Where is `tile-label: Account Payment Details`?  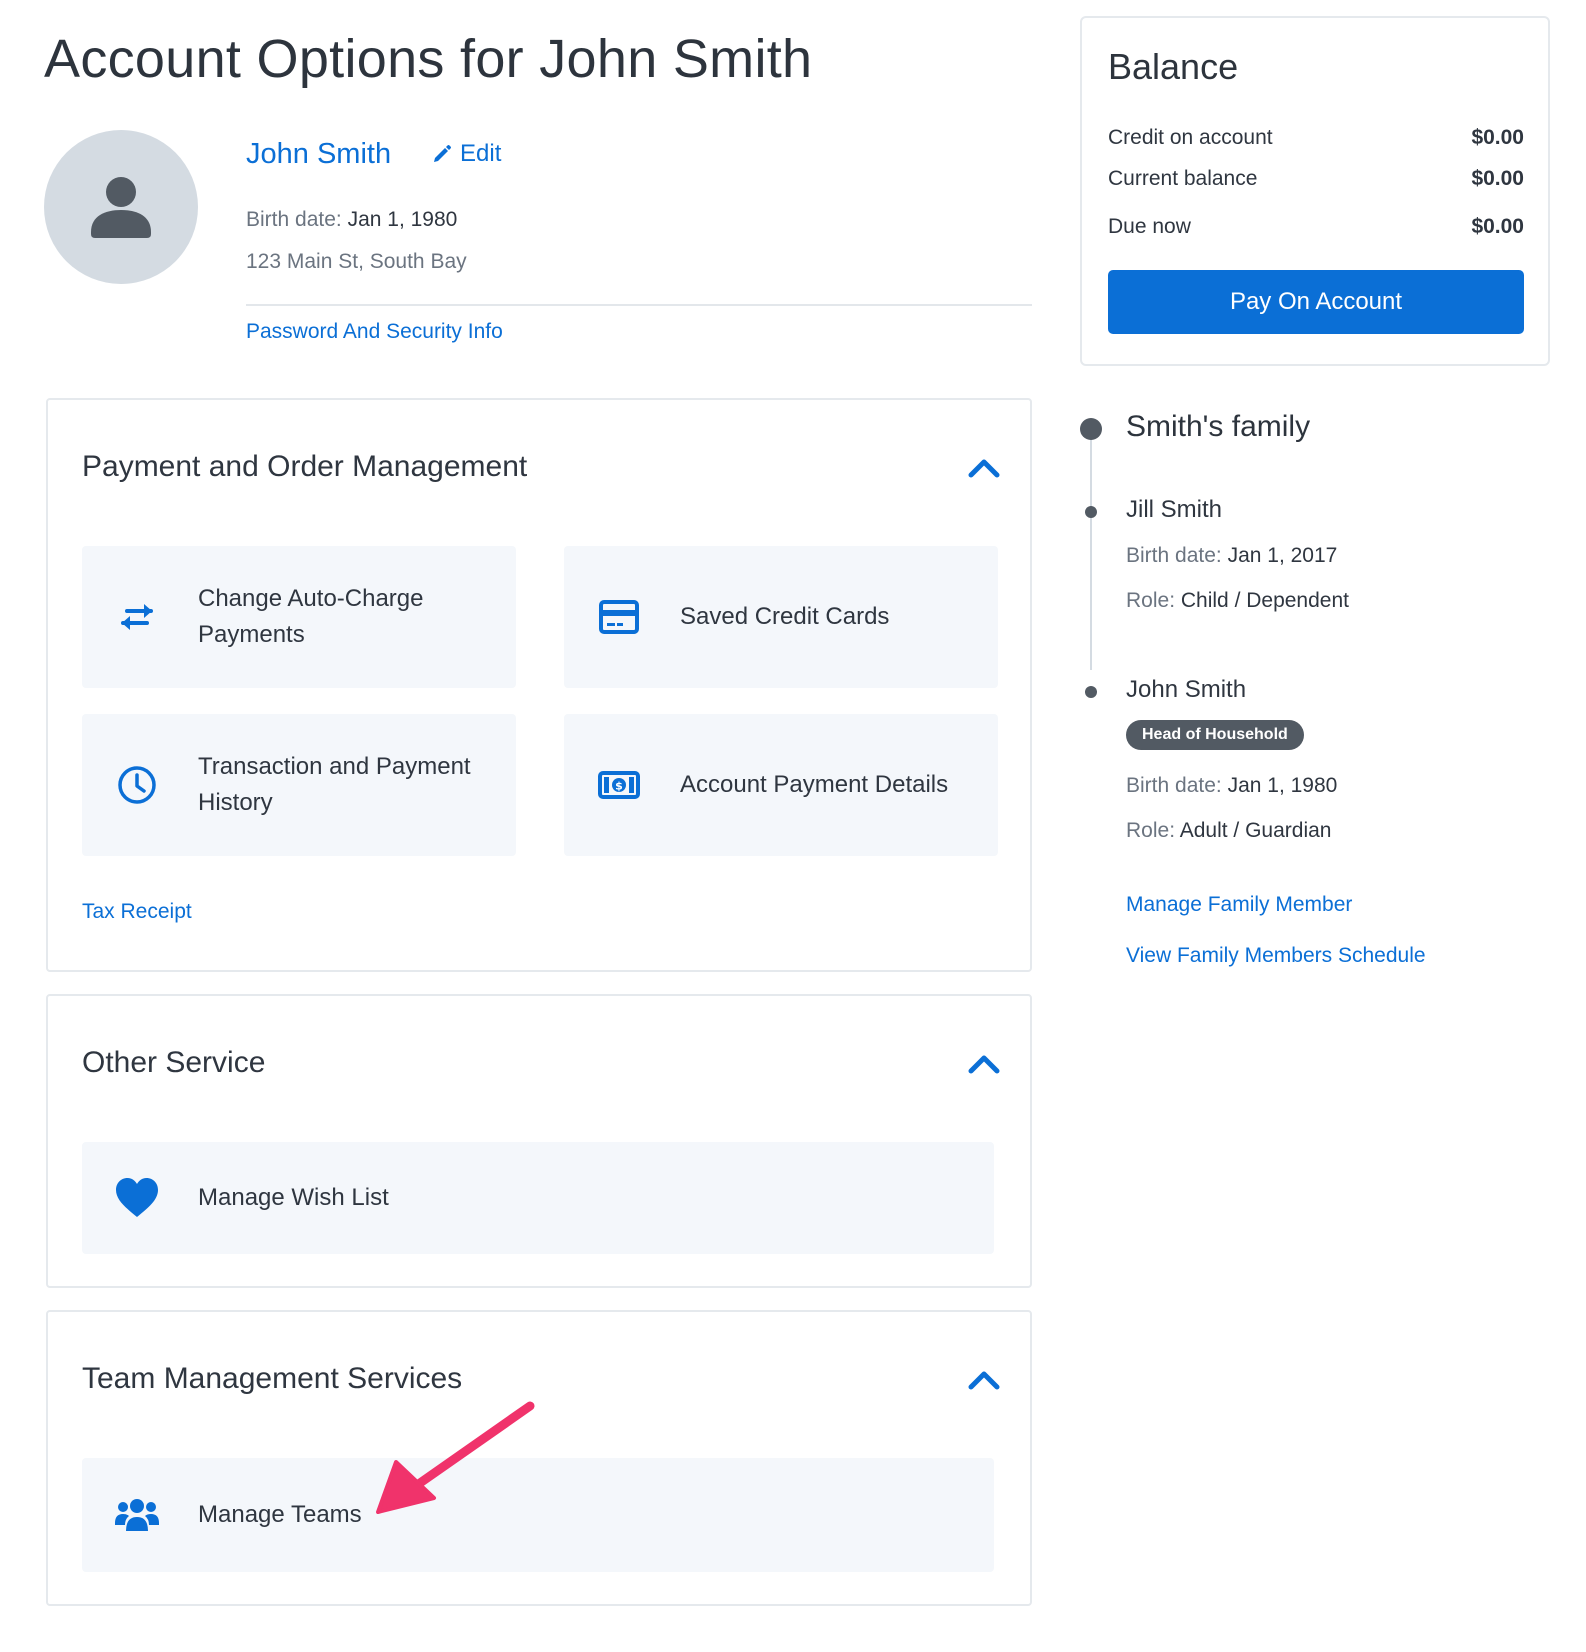 tile-label: Account Payment Details is located at coordinates (814, 784).